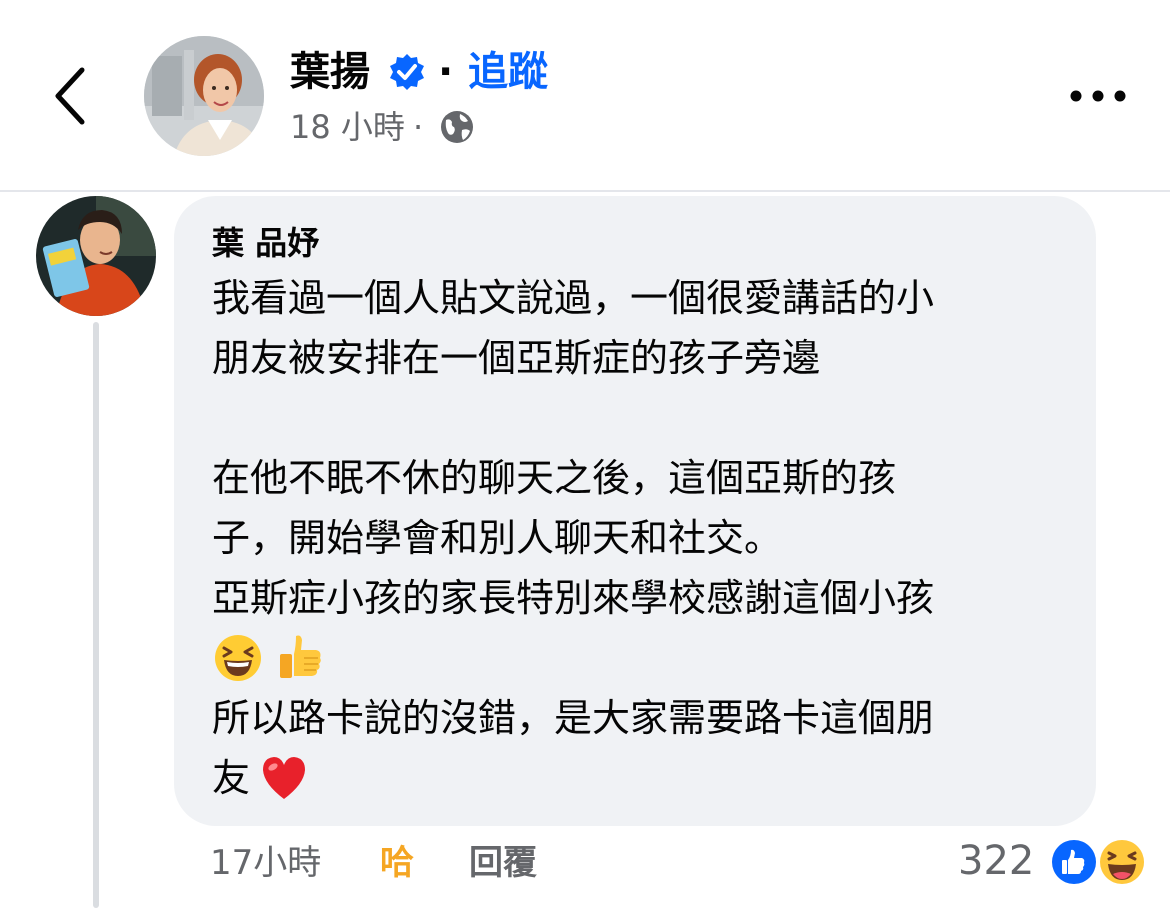  Describe the element at coordinates (457, 127) in the screenshot. I see `globe-icon` at that location.